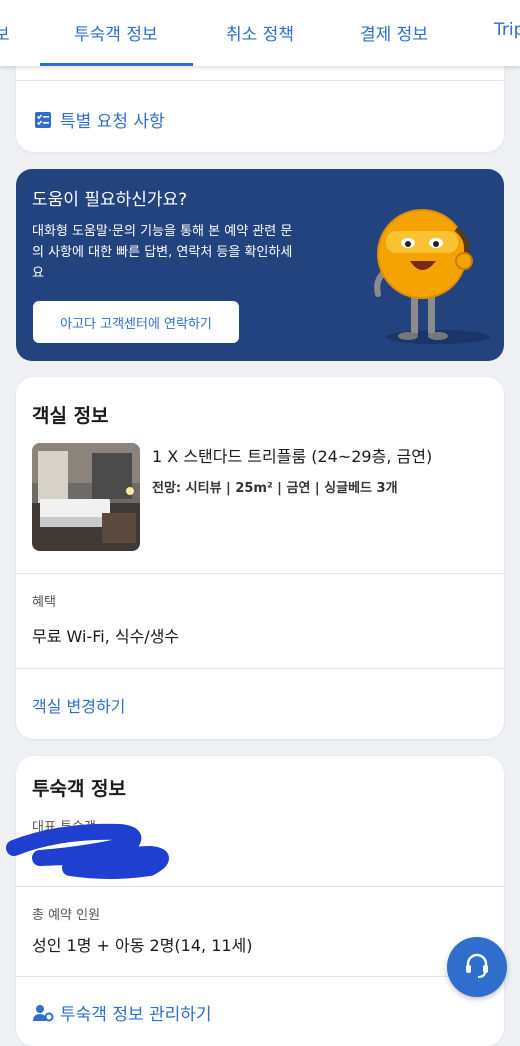  I want to click on contact-support-button: 아고다 고객센터에 연락하기, so click(136, 322).